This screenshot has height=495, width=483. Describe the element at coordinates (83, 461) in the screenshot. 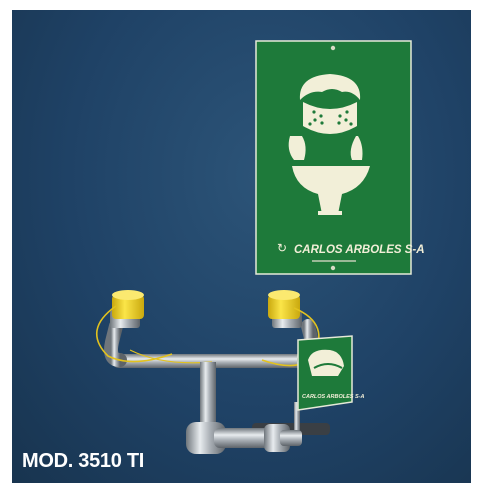

I see `model-caption: MOD. 3510 TI` at that location.